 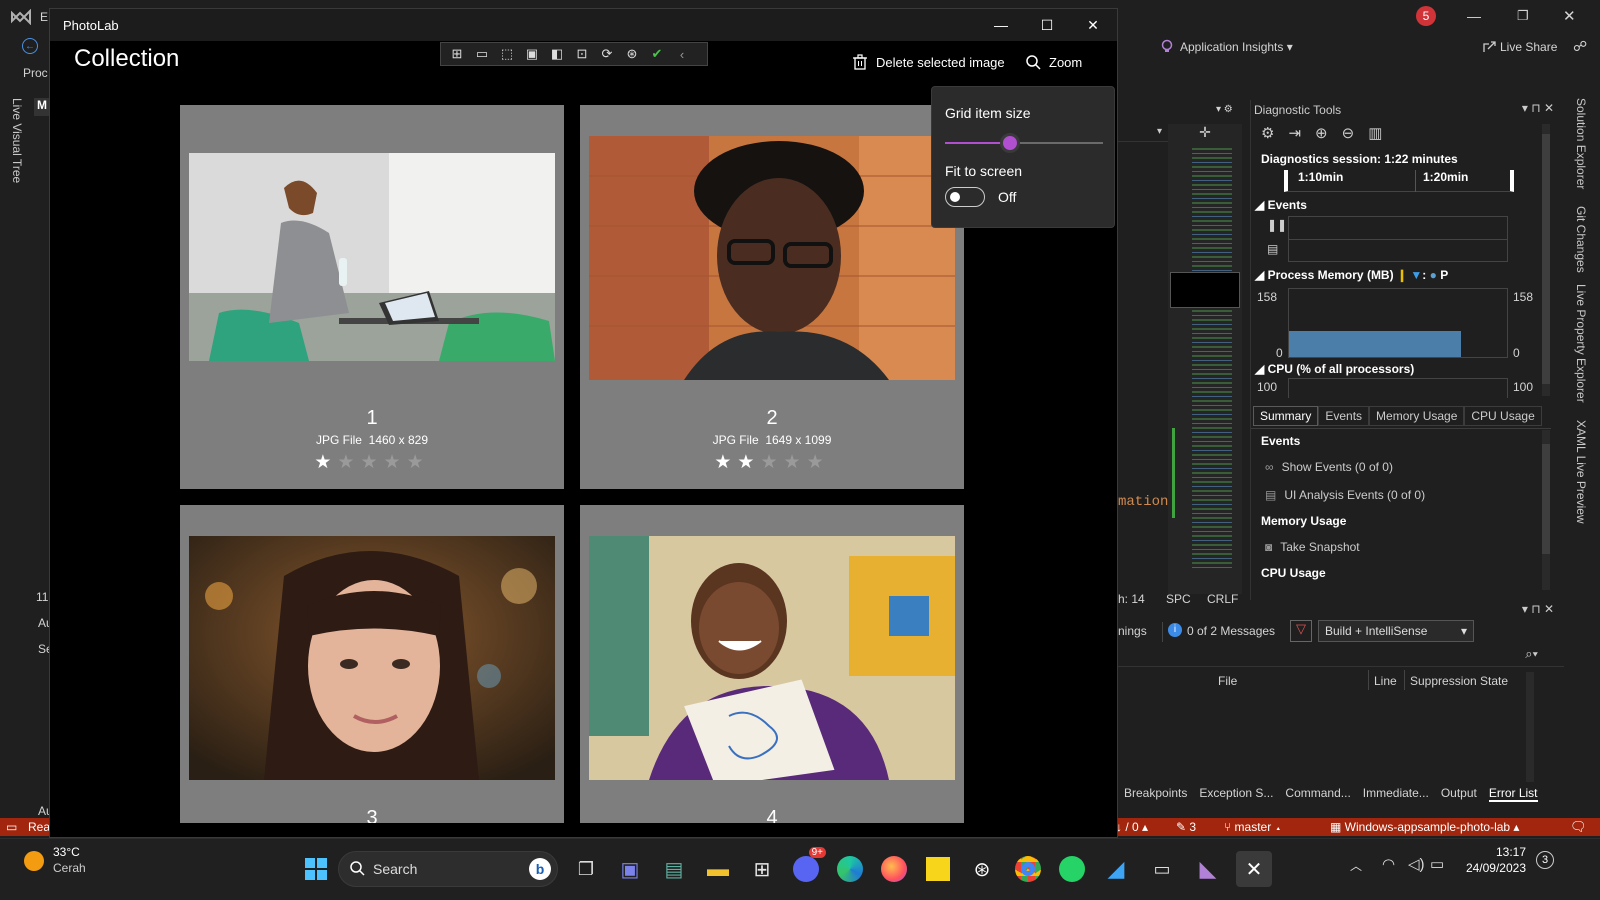 What do you see at coordinates (448, 869) in the screenshot?
I see `taskbar-search-box: Search b` at bounding box center [448, 869].